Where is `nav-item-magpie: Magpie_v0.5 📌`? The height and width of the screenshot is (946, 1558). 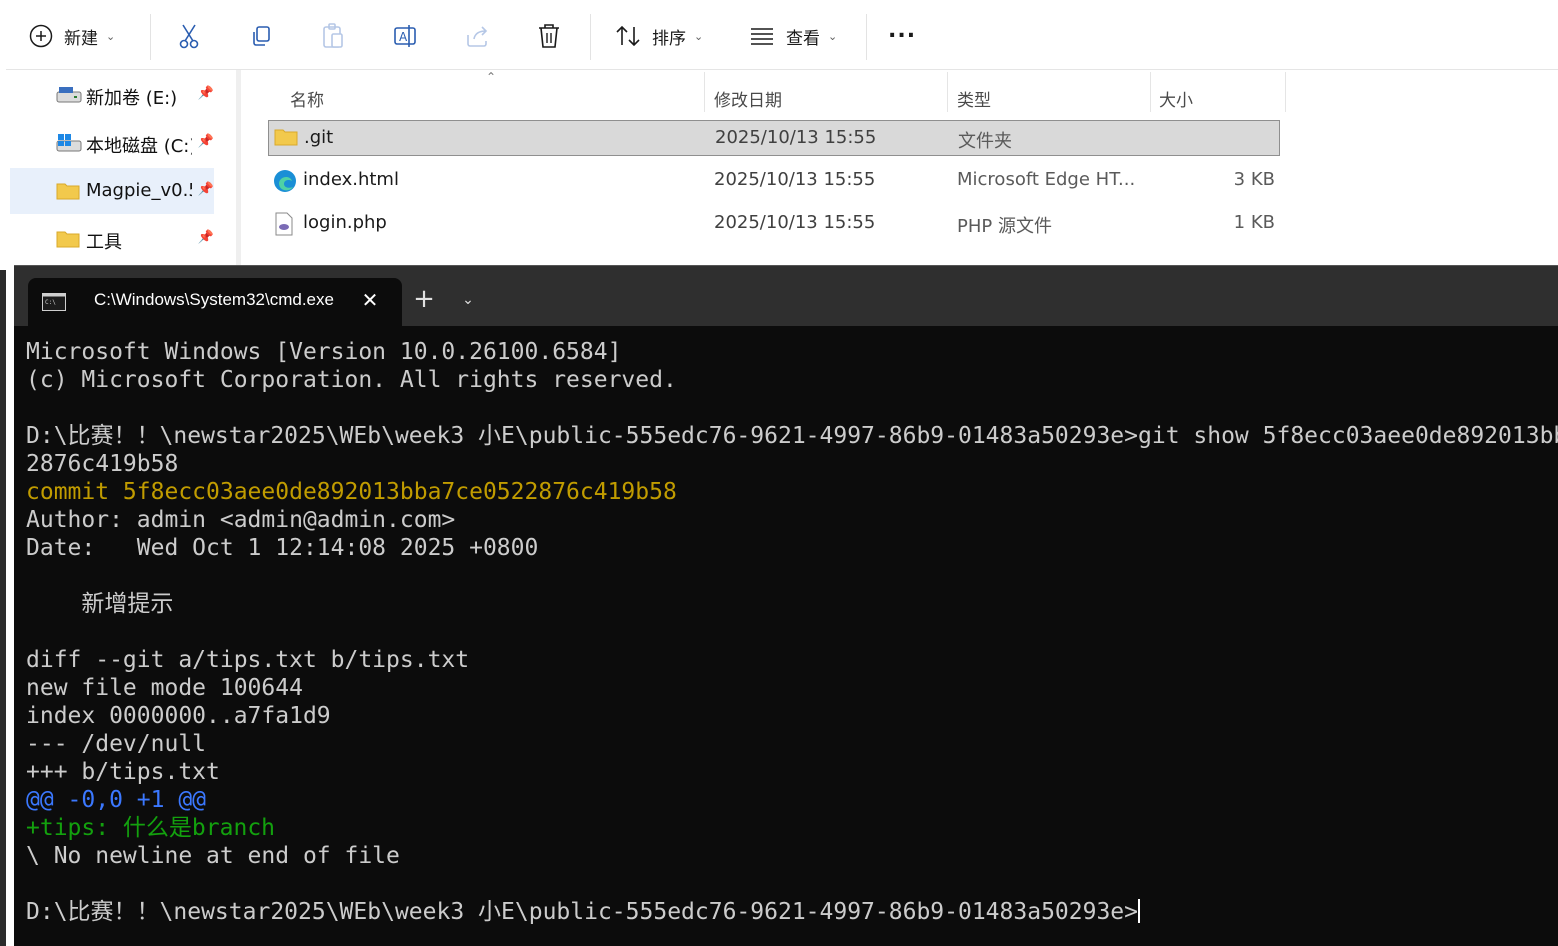
nav-item-magpie: Magpie_v0.5 📌 is located at coordinates (112, 191).